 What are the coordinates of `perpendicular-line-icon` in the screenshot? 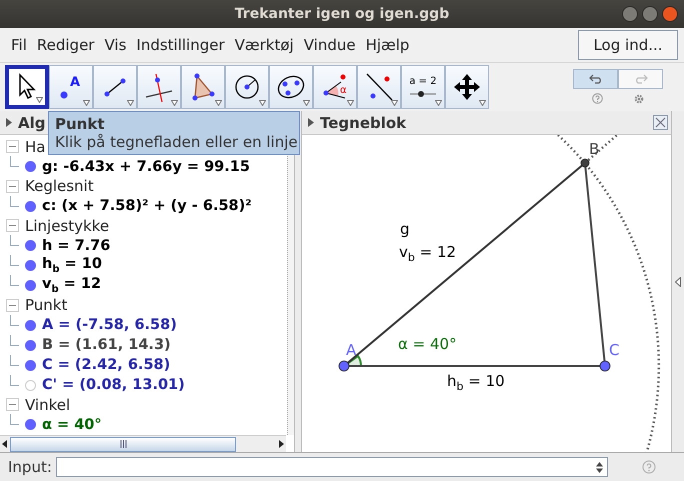 It's located at (159, 87).